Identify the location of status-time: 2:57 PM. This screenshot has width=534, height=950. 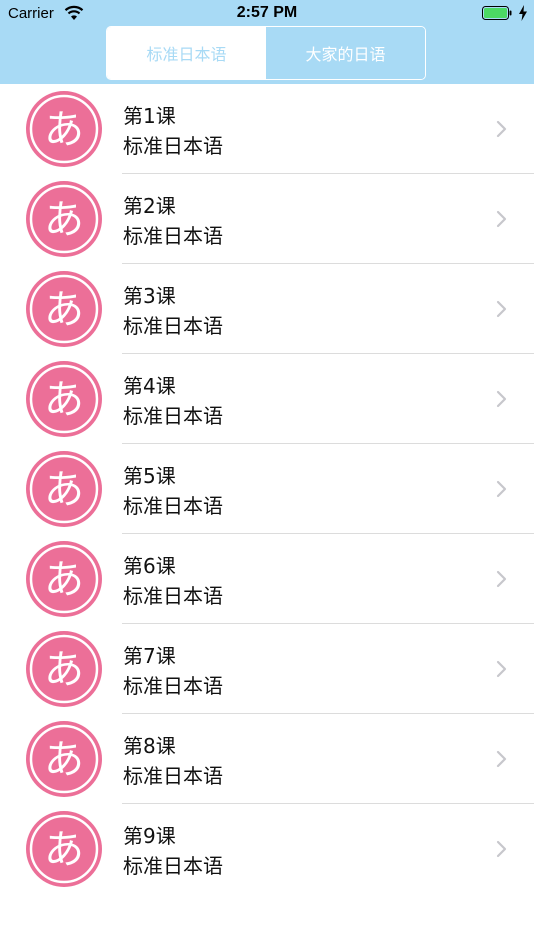
(267, 12).